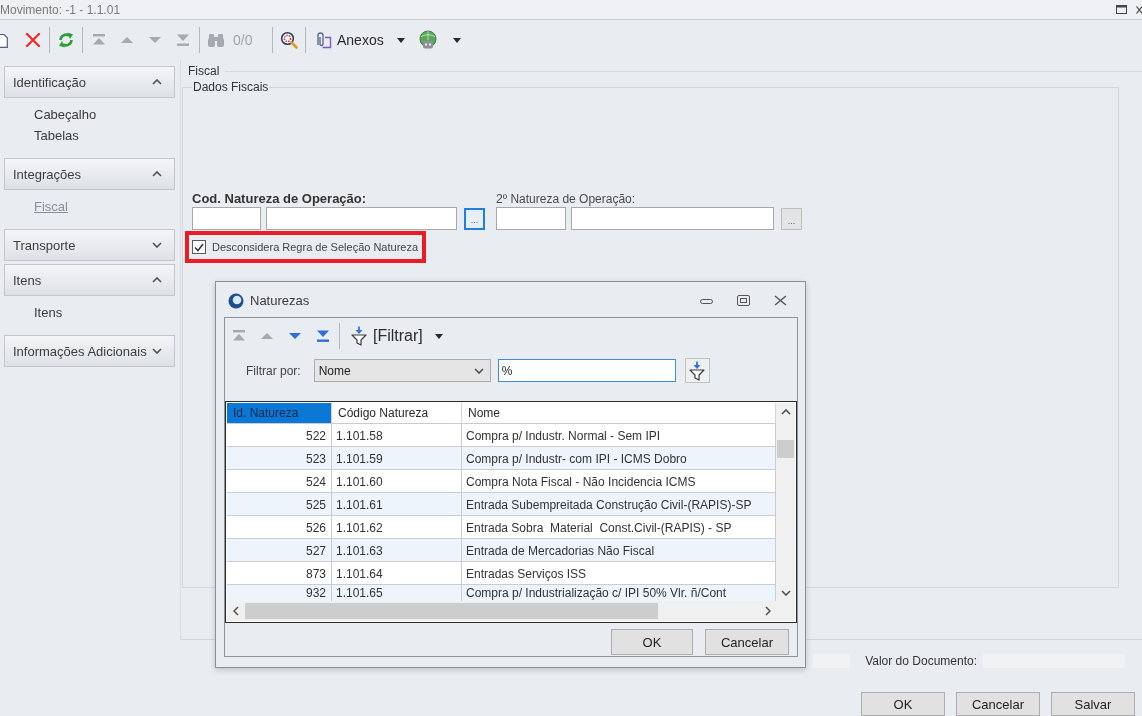 This screenshot has width=1142, height=716. I want to click on group-header: Integrações, so click(89, 174).